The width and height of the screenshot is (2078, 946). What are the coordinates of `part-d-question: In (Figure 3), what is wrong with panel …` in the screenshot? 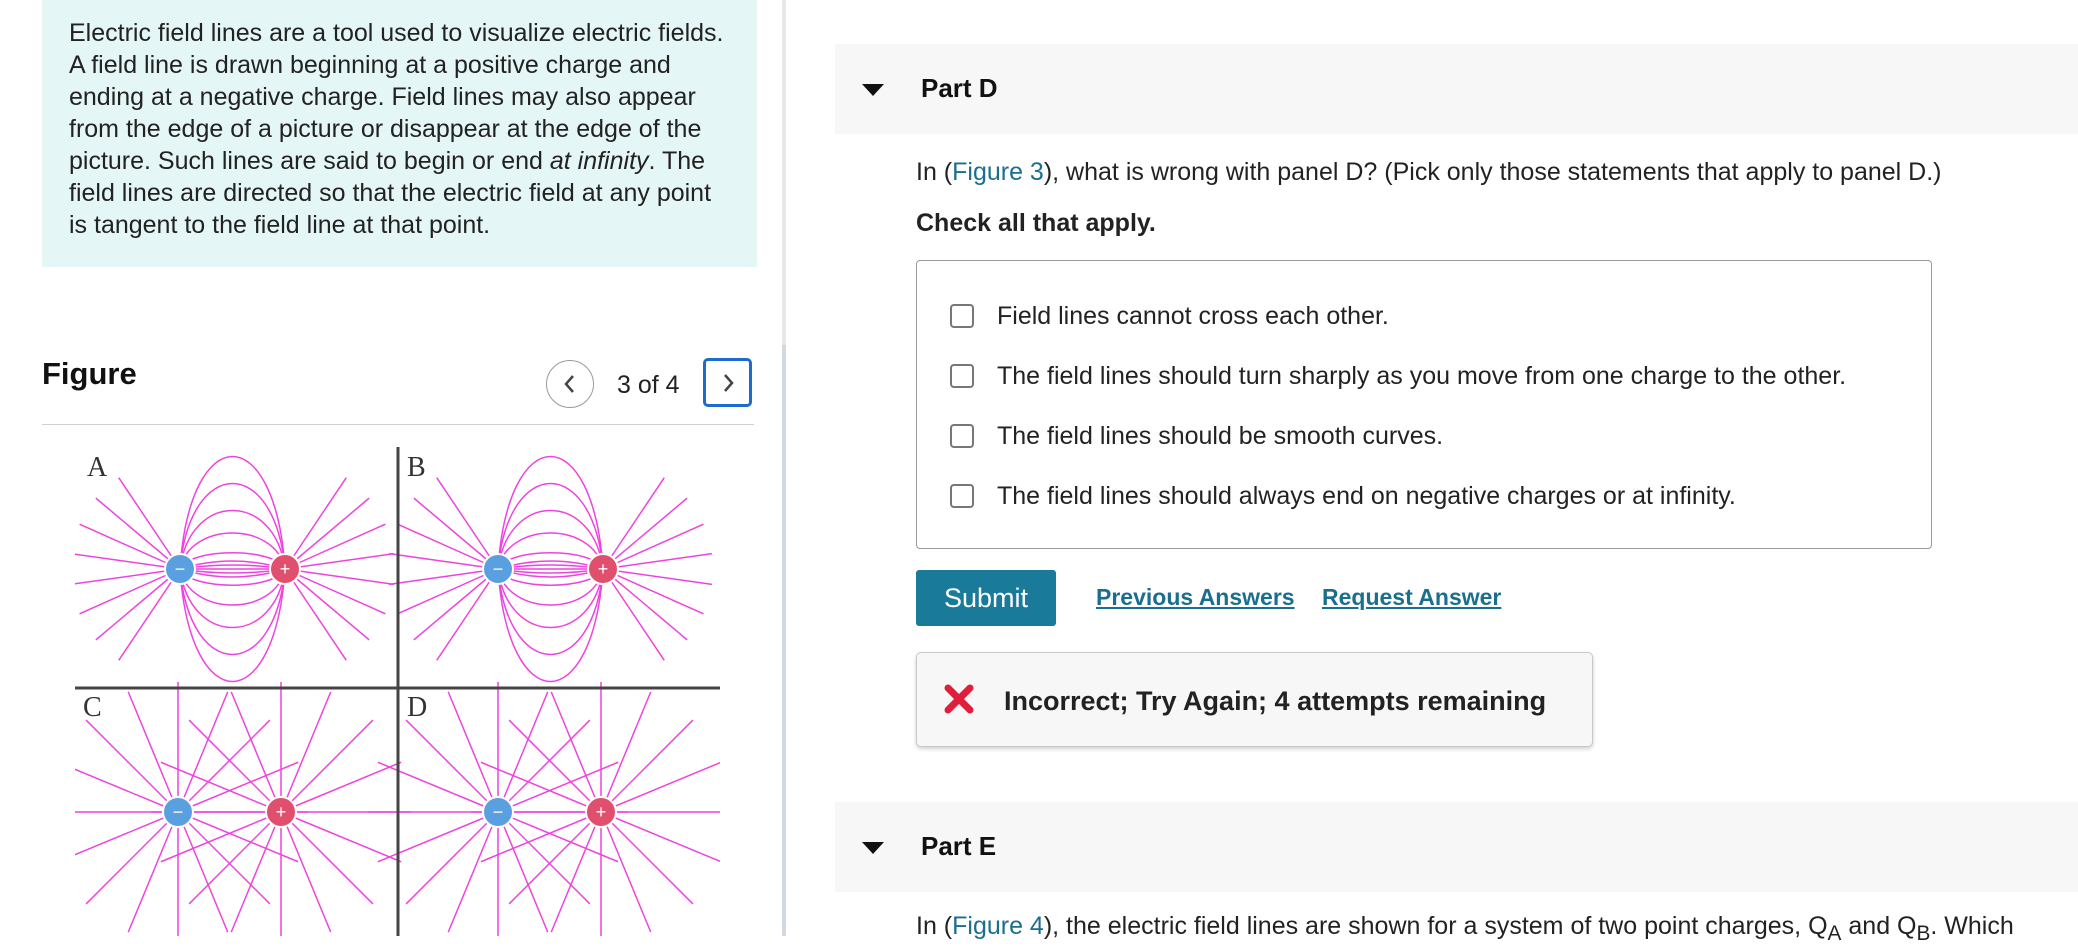 It's located at (1429, 172).